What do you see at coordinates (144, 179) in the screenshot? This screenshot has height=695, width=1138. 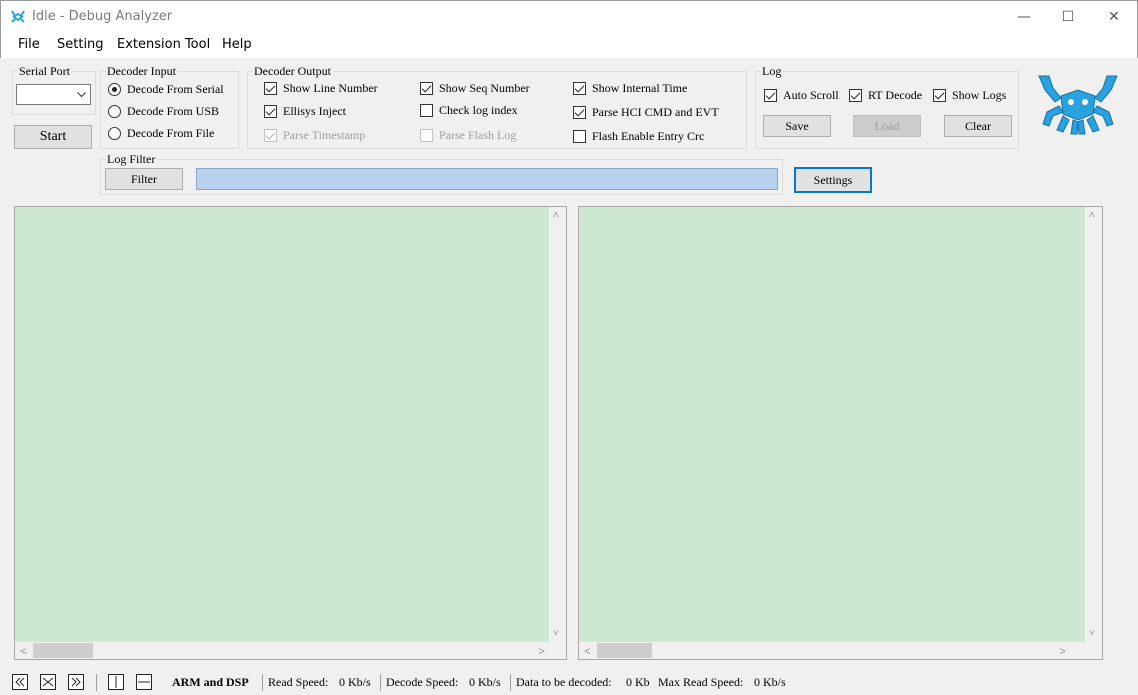 I see `filter-button: Filter` at bounding box center [144, 179].